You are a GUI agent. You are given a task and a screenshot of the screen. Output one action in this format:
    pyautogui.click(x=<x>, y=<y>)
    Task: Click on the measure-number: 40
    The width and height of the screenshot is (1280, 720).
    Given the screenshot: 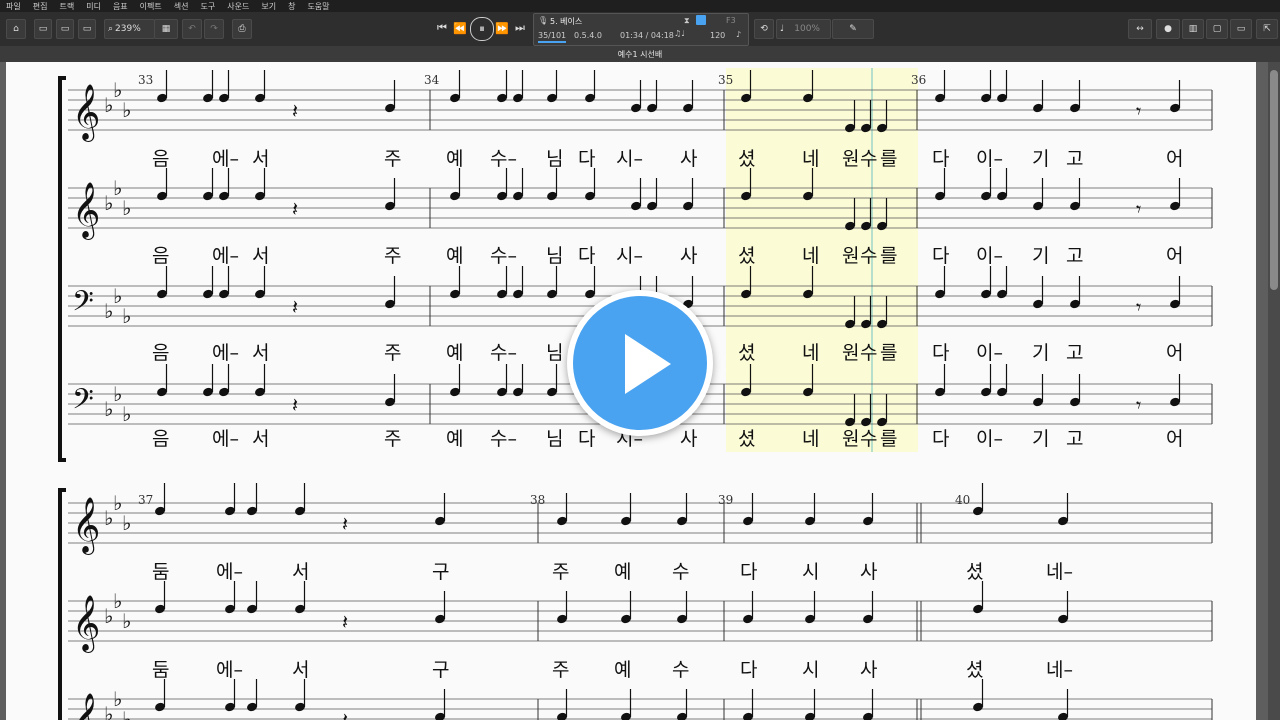 What is the action you would take?
    pyautogui.click(x=962, y=500)
    